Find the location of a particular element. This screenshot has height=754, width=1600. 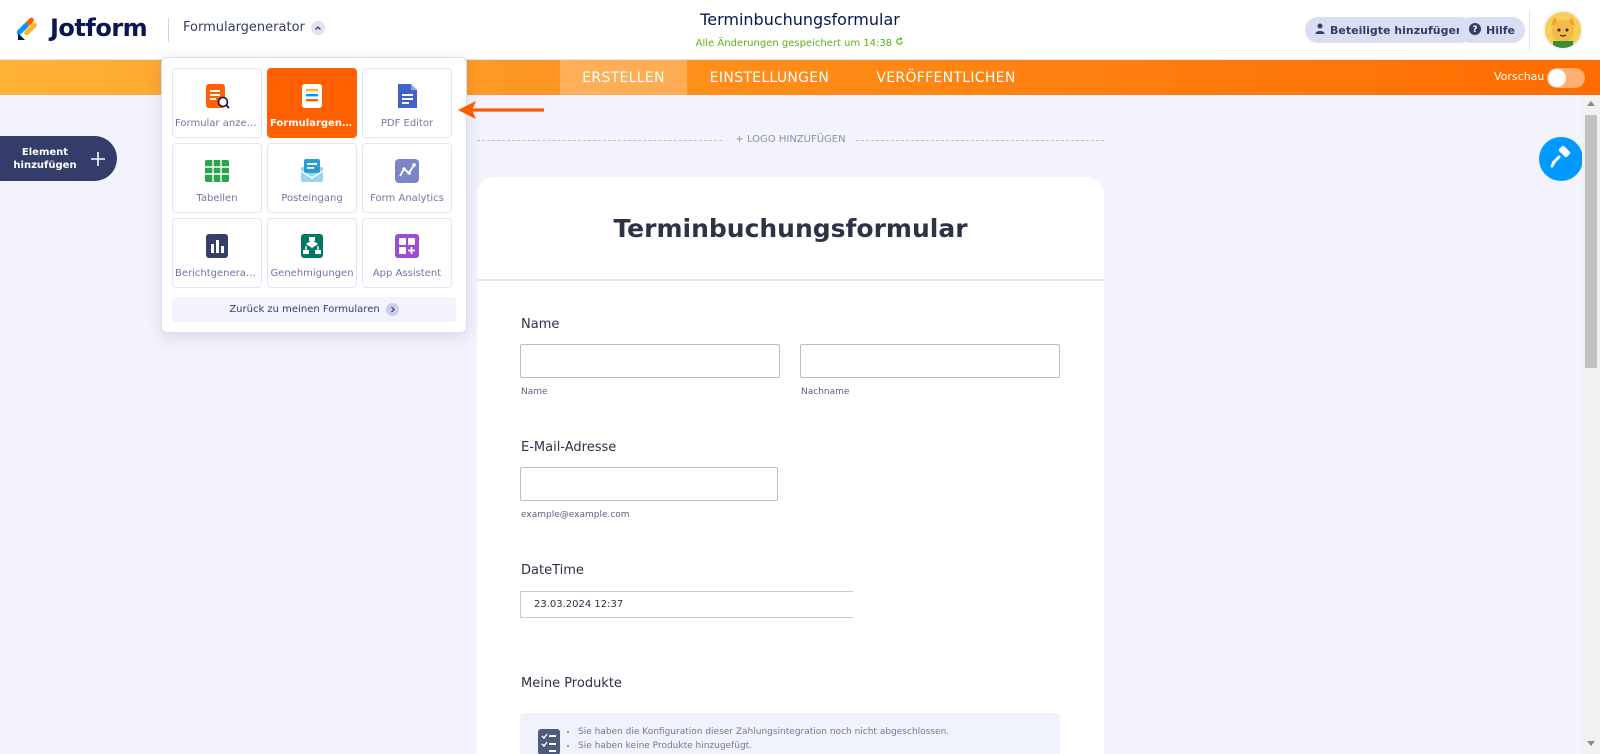

vertical-scrollbar is located at coordinates (1591, 424).